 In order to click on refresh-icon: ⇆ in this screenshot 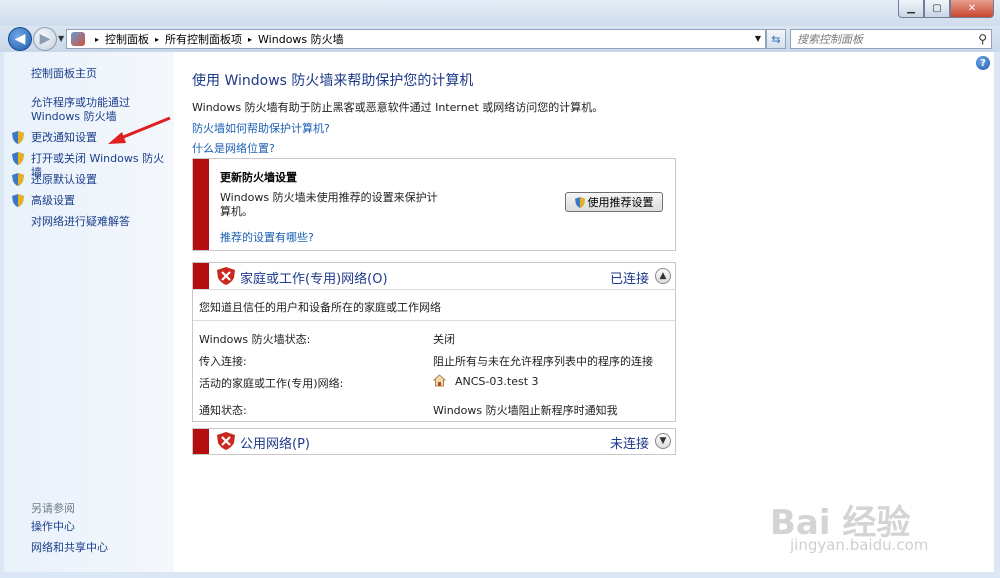, I will do `click(776, 39)`.